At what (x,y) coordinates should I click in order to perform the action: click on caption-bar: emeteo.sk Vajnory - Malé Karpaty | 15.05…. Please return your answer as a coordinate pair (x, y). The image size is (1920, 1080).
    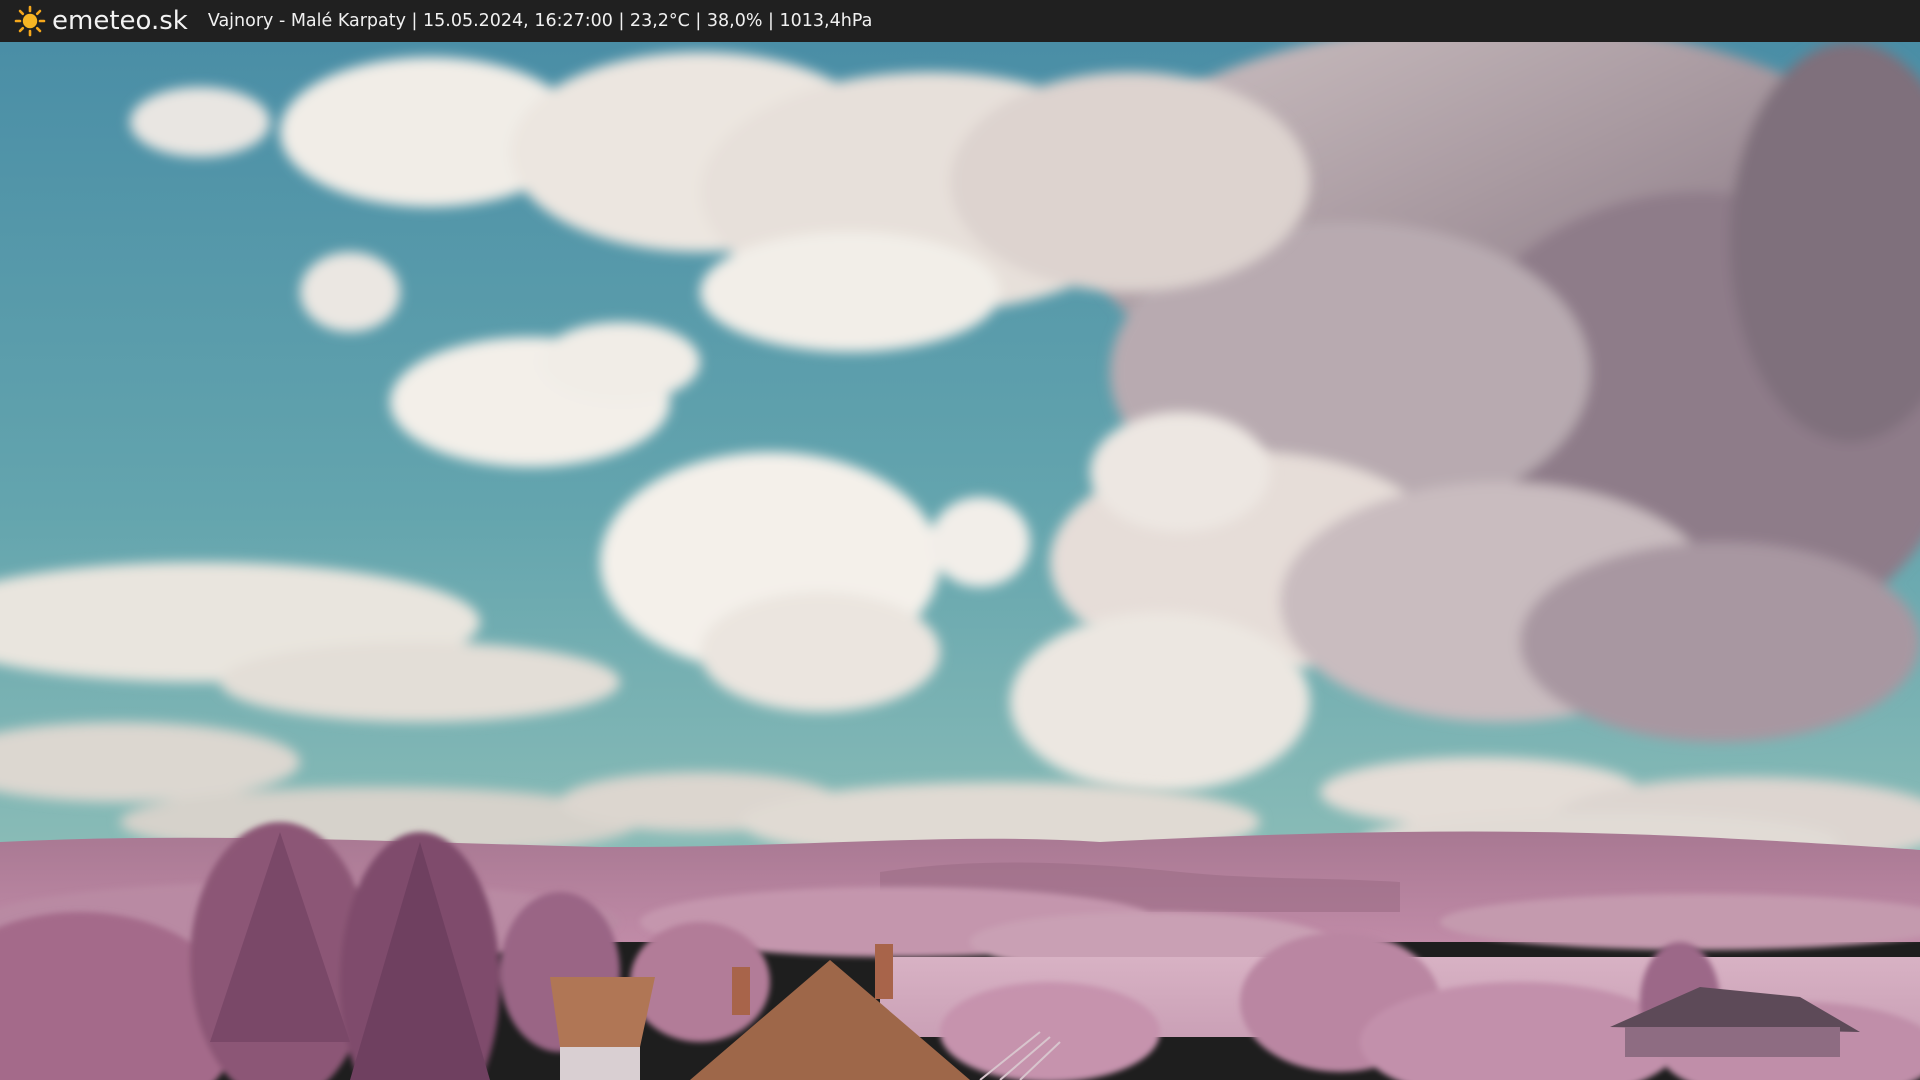
    Looking at the image, I should click on (960, 21).